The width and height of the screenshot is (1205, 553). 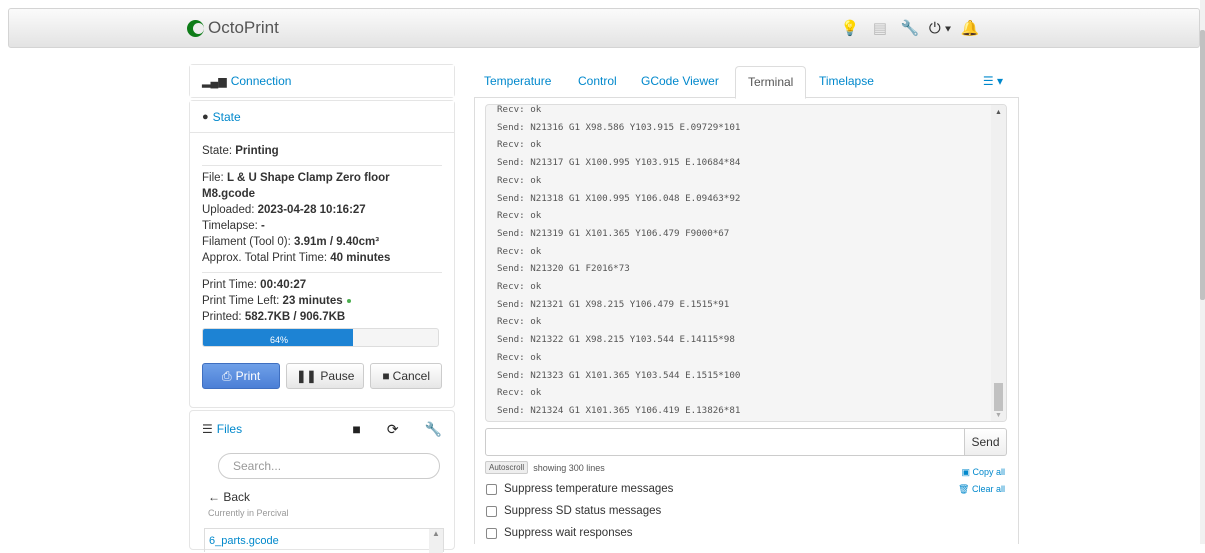 I want to click on signal-icon: ▂▄▆, so click(x=214, y=81).